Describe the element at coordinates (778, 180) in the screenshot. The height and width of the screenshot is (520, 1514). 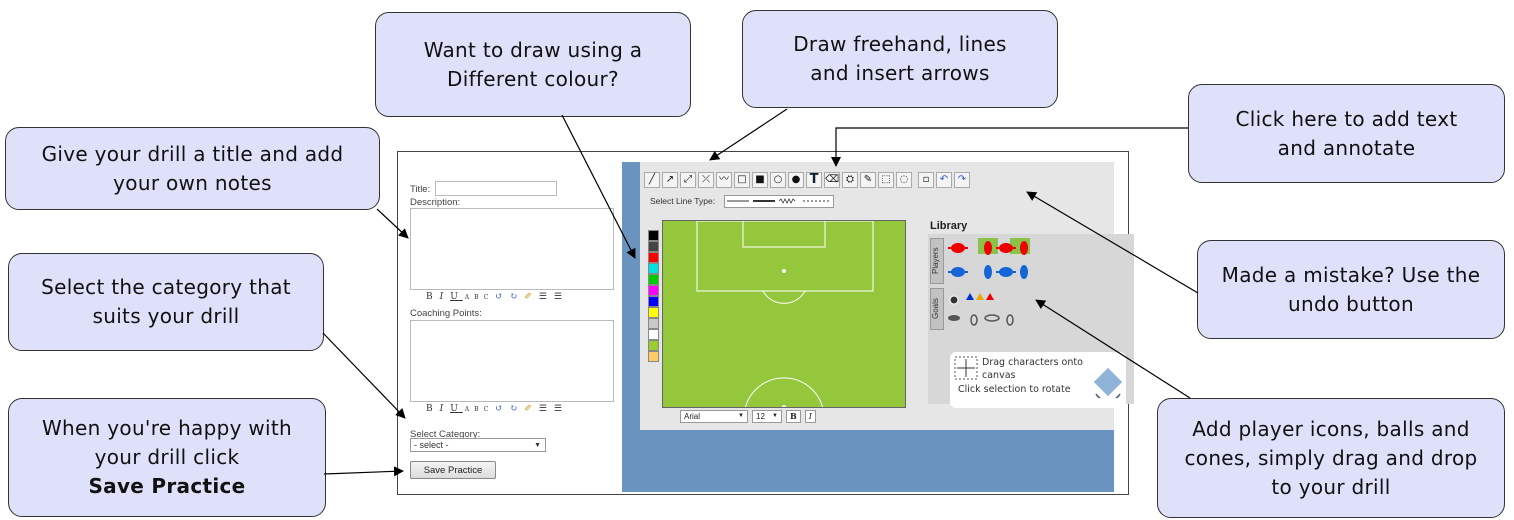
I see `circle-icon: ○` at that location.